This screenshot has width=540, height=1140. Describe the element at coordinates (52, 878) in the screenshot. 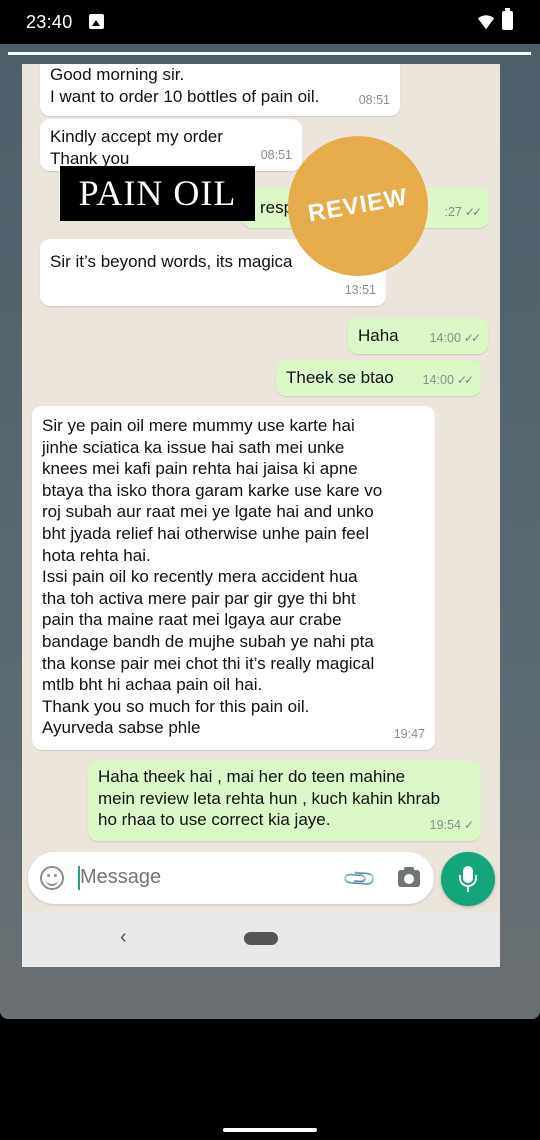

I see `emoji-icon` at that location.